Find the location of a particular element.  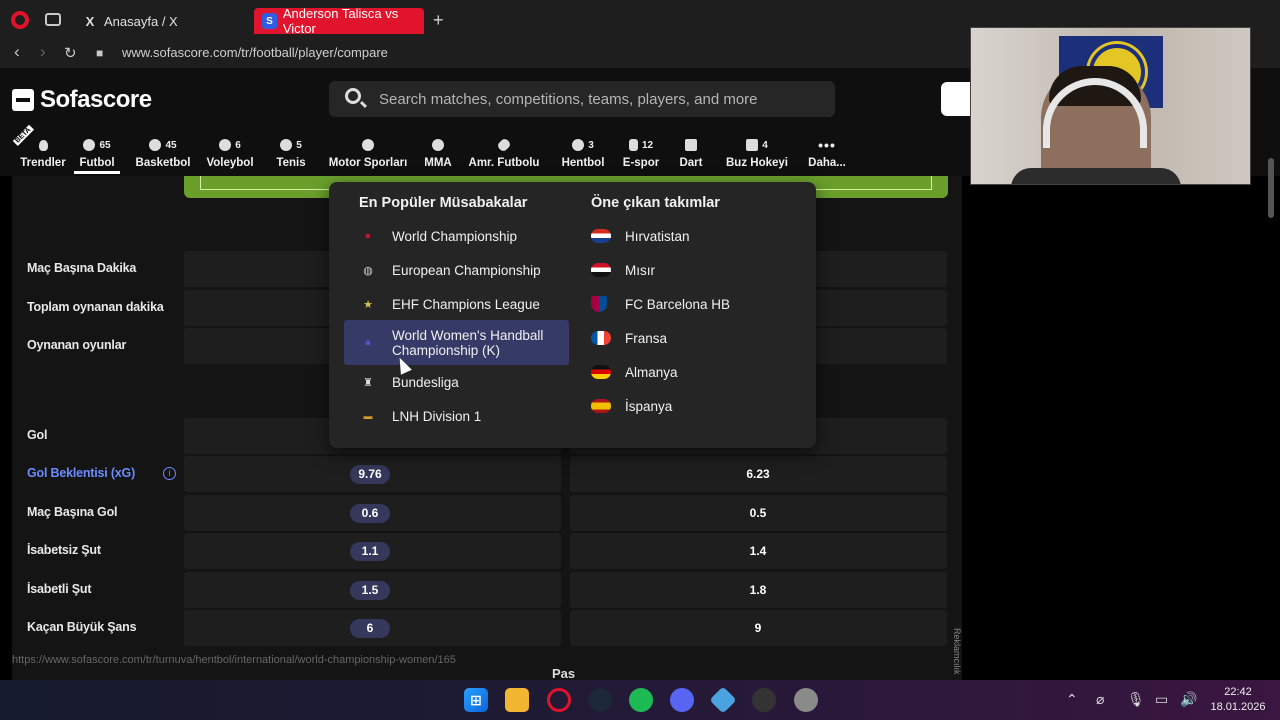

team-item: FC Barcelona HB is located at coordinates (691, 304).